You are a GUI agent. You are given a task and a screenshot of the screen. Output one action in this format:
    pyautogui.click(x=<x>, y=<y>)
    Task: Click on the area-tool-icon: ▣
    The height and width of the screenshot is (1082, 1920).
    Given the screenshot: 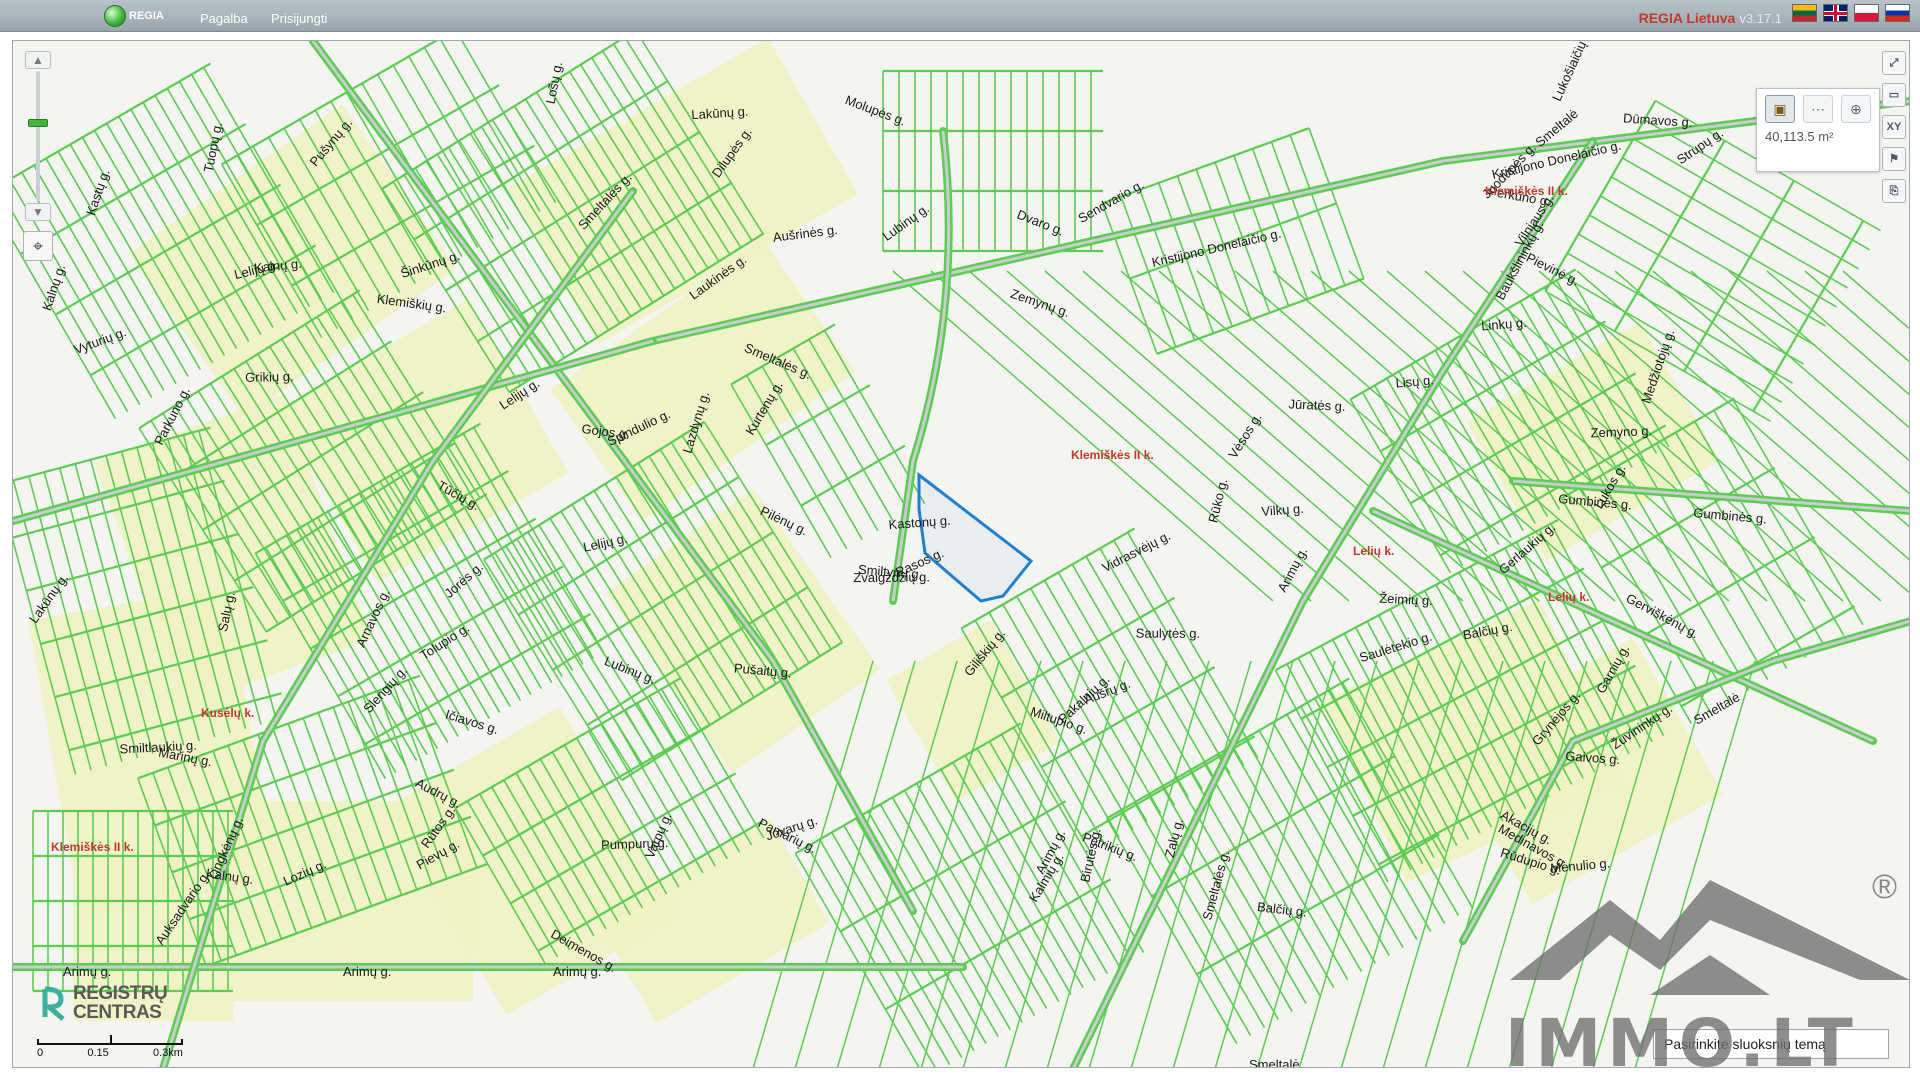 What is the action you would take?
    pyautogui.click(x=1780, y=109)
    